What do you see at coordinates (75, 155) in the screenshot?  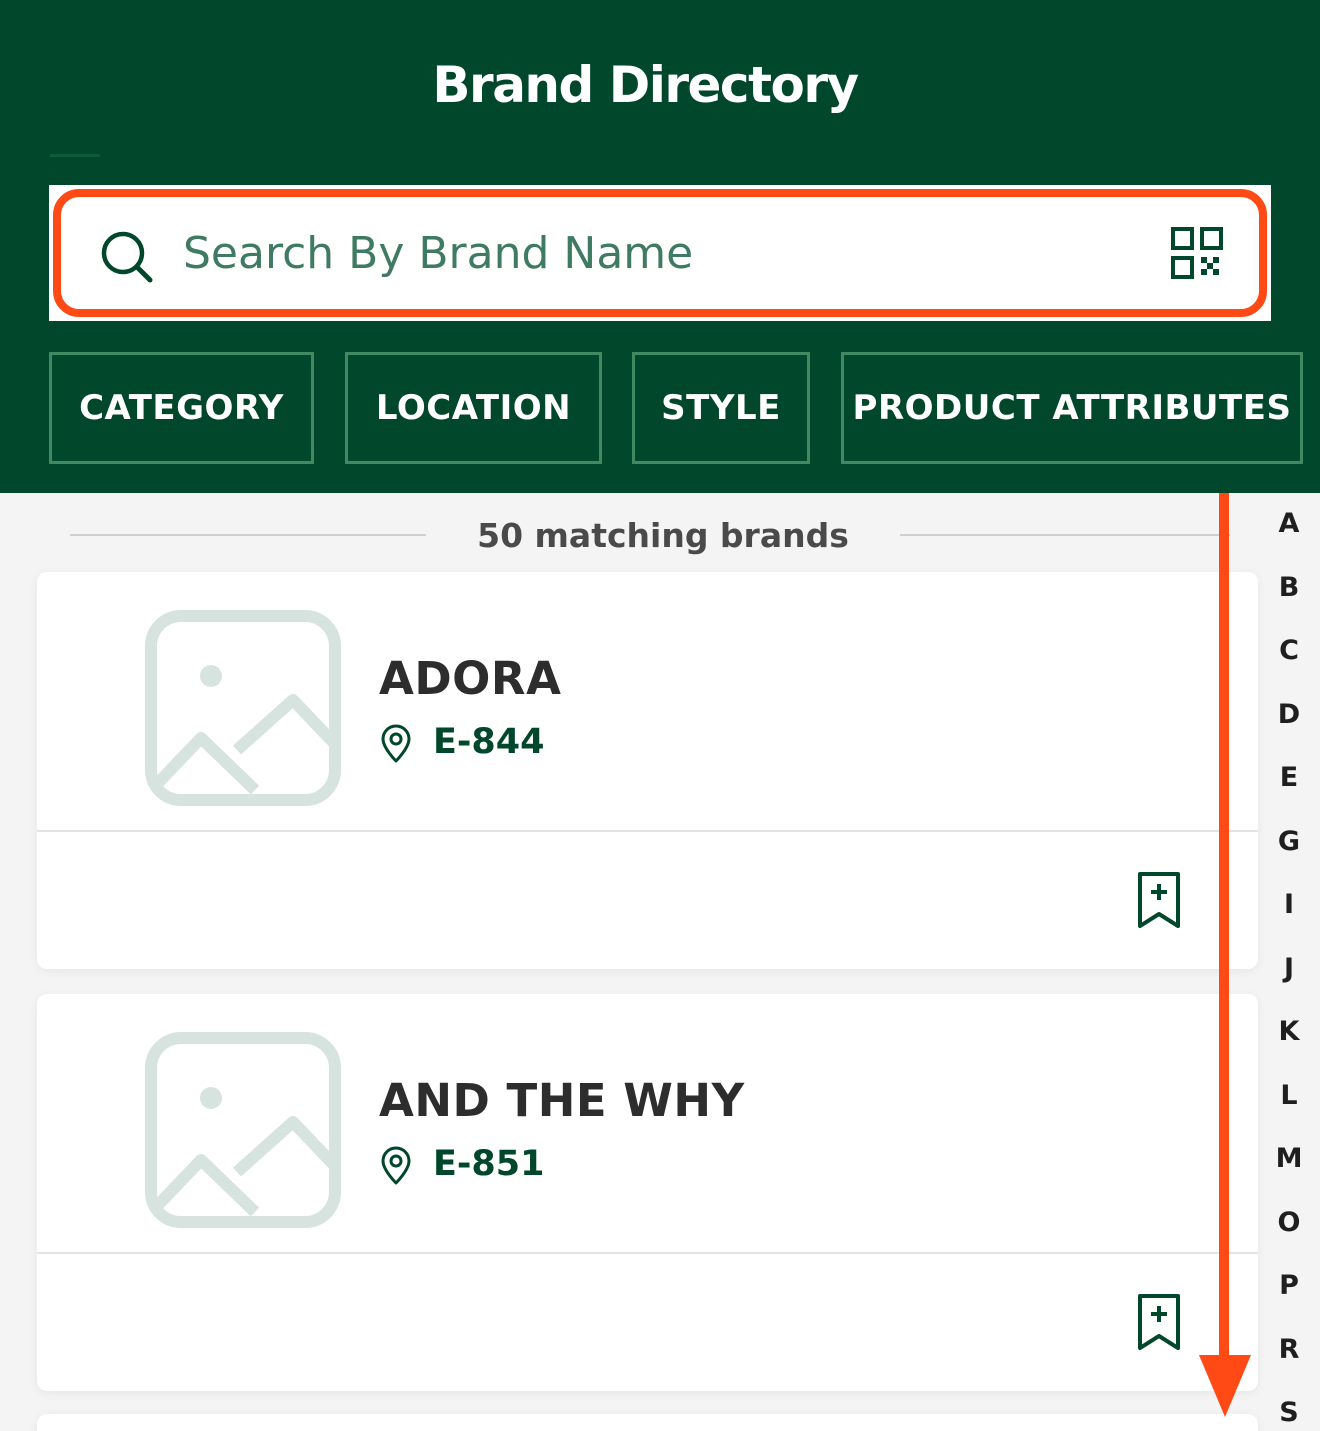 I see `back-indicator` at bounding box center [75, 155].